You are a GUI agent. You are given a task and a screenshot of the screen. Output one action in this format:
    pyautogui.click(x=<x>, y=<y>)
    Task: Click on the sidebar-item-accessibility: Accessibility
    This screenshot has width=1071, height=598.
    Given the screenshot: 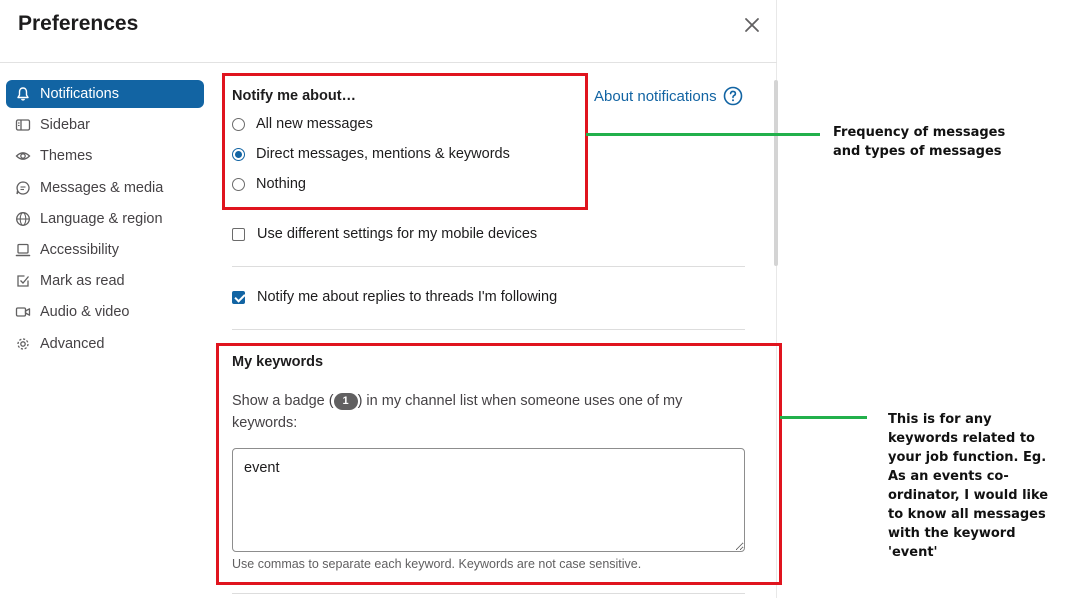 What is the action you would take?
    pyautogui.click(x=105, y=250)
    